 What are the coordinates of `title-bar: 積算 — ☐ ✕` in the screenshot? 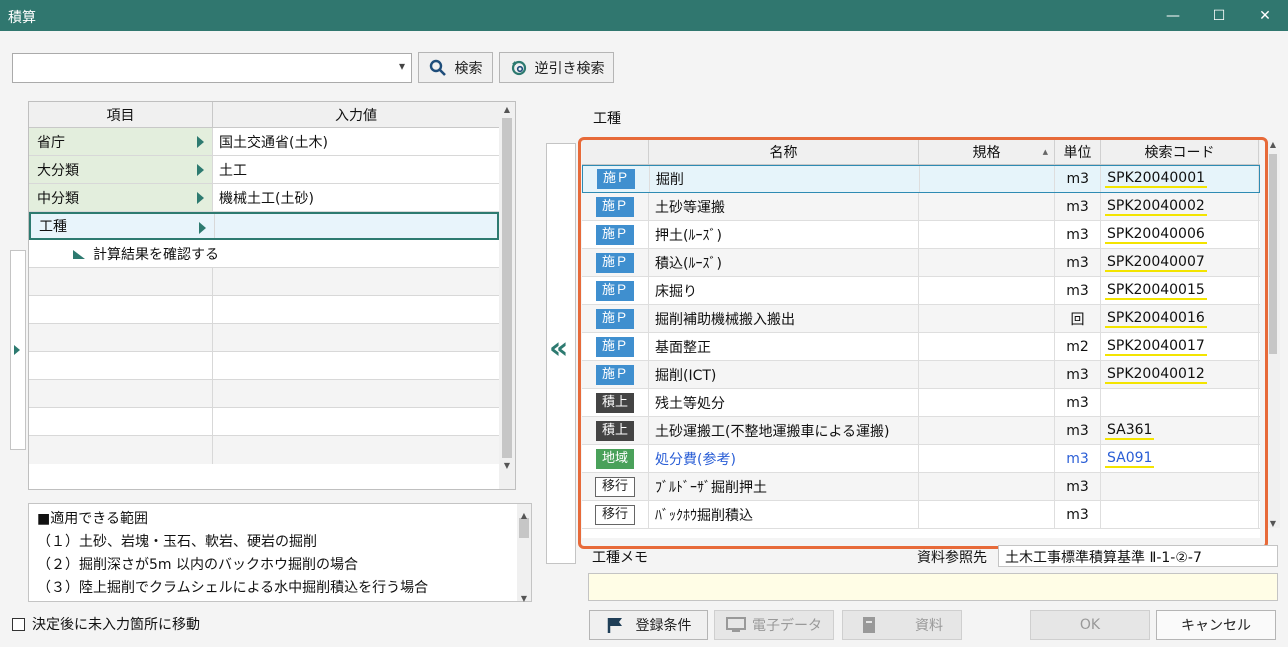 It's located at (644, 15).